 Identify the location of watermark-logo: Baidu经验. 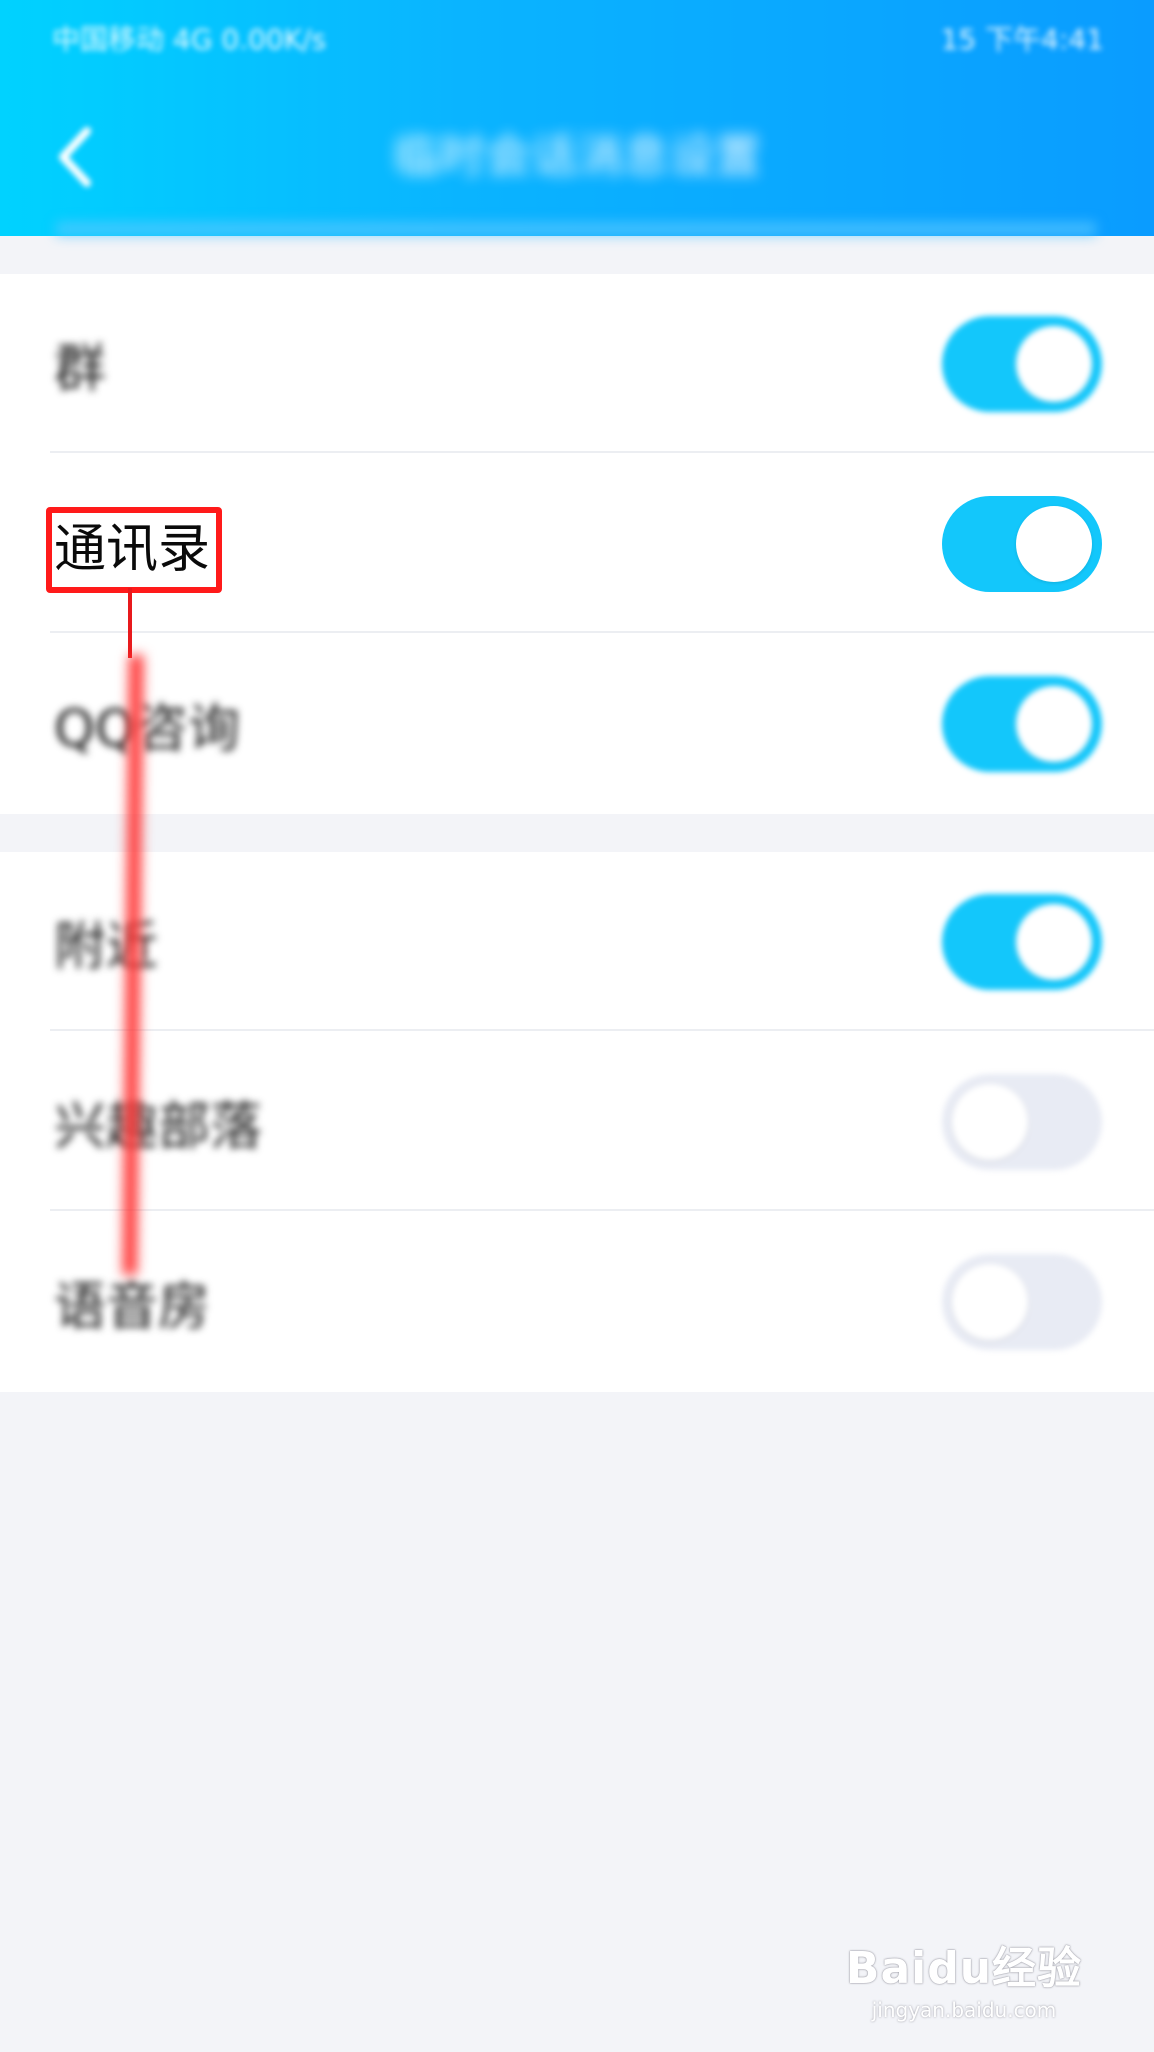
(964, 1968).